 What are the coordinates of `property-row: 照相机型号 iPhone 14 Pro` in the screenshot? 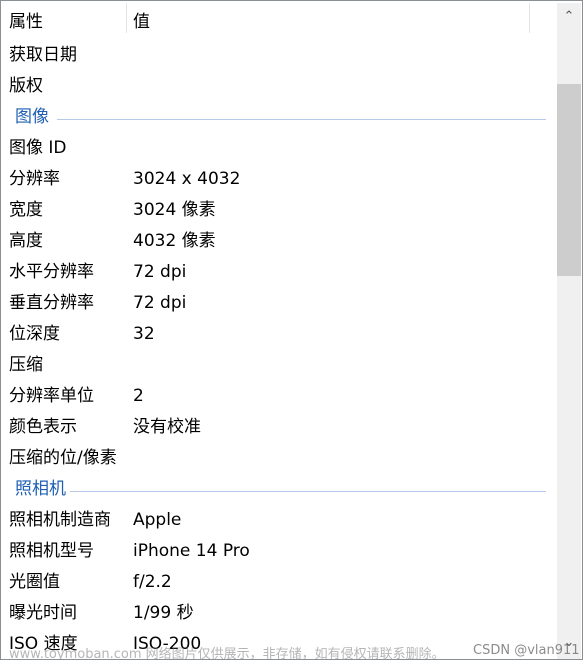 It's located at (278, 551).